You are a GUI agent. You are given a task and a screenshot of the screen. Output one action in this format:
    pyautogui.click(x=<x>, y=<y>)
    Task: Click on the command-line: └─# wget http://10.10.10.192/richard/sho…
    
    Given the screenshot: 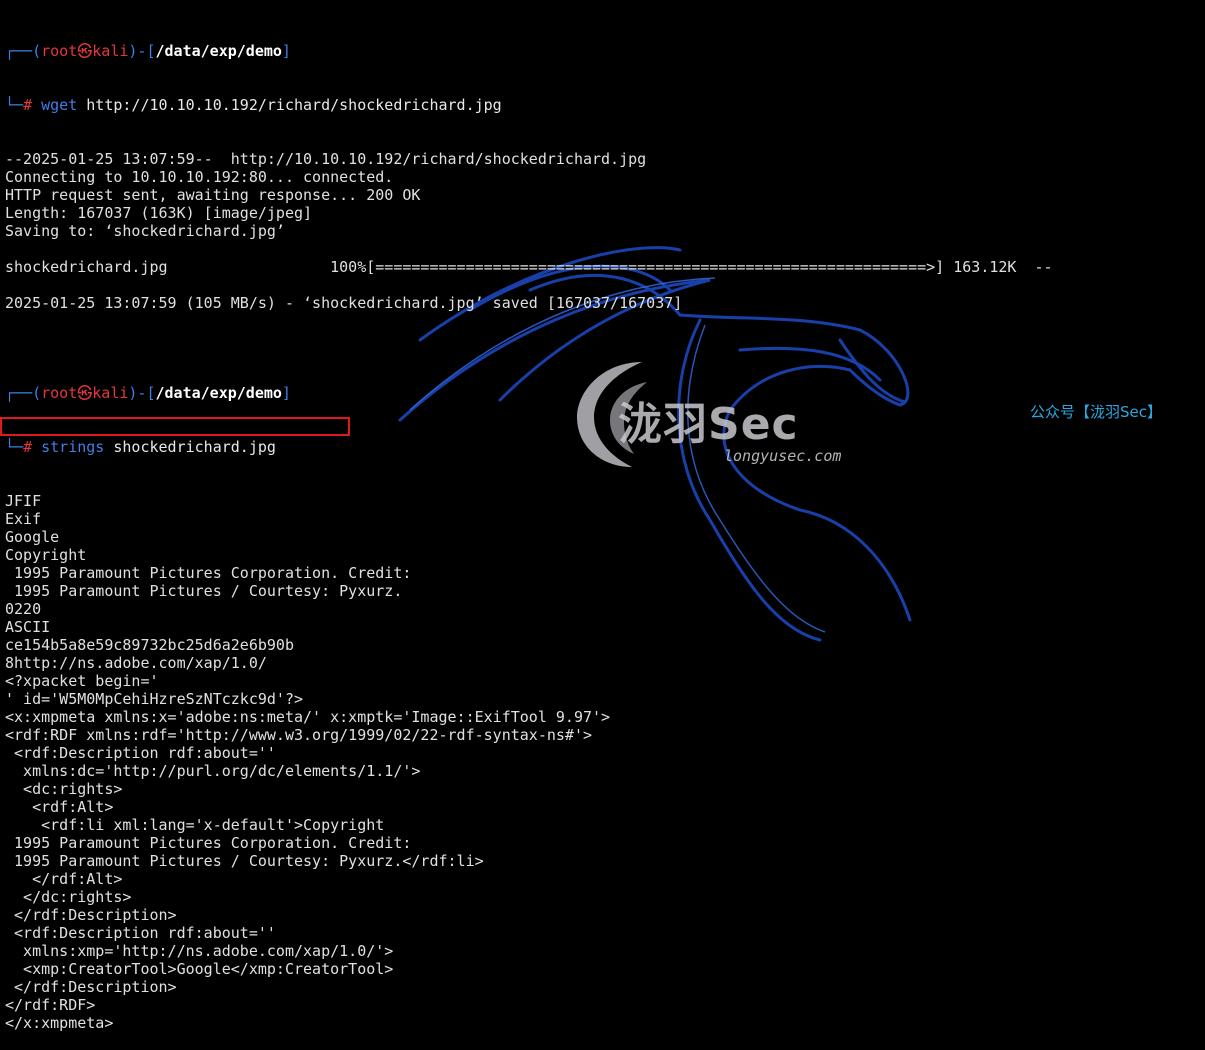 What is the action you would take?
    pyautogui.click(x=605, y=105)
    